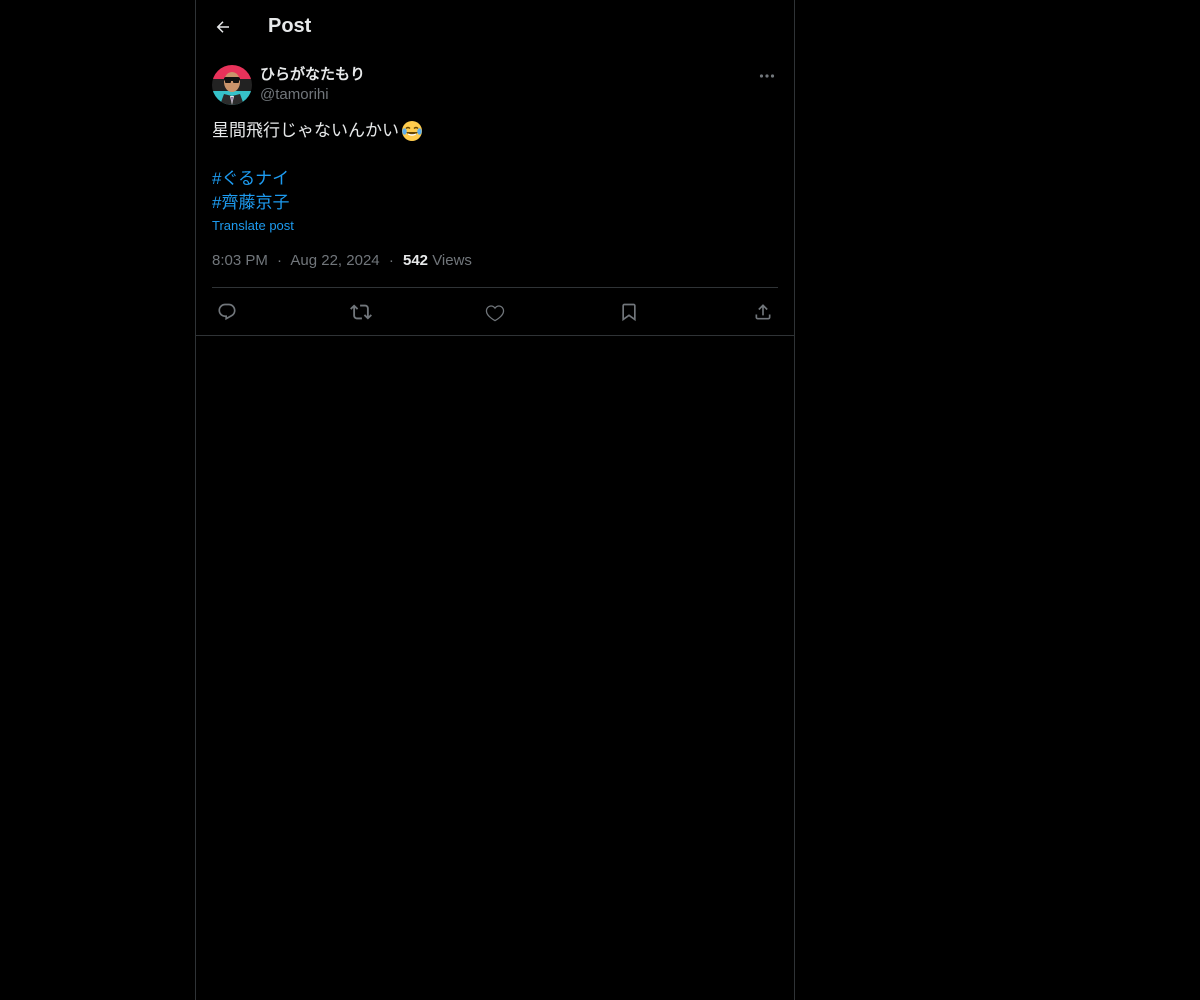 This screenshot has width=1200, height=1000. I want to click on like-button, so click(495, 312).